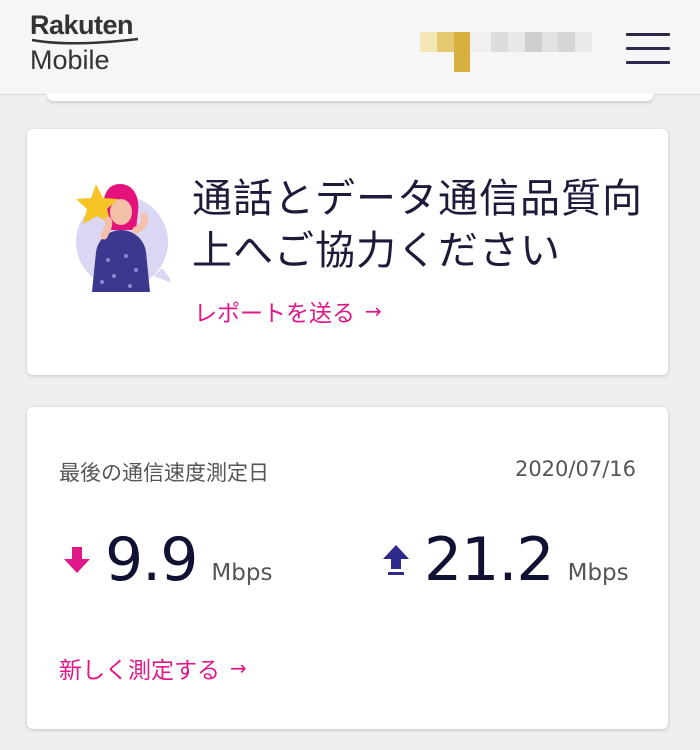  Describe the element at coordinates (164, 473) in the screenshot. I see `last-measured-label: 最後の通信速度測定日` at that location.